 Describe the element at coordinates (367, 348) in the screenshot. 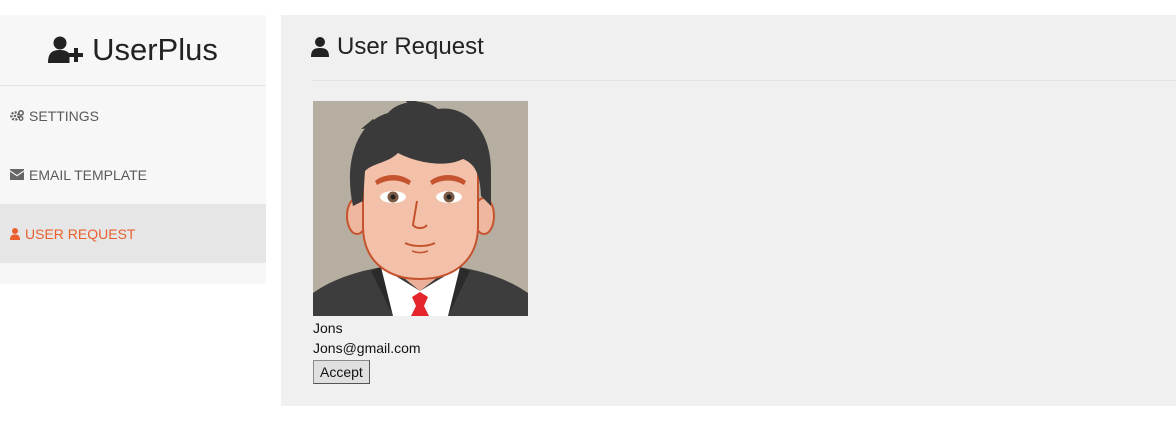

I see `user-email: Jons@gmail.com` at that location.